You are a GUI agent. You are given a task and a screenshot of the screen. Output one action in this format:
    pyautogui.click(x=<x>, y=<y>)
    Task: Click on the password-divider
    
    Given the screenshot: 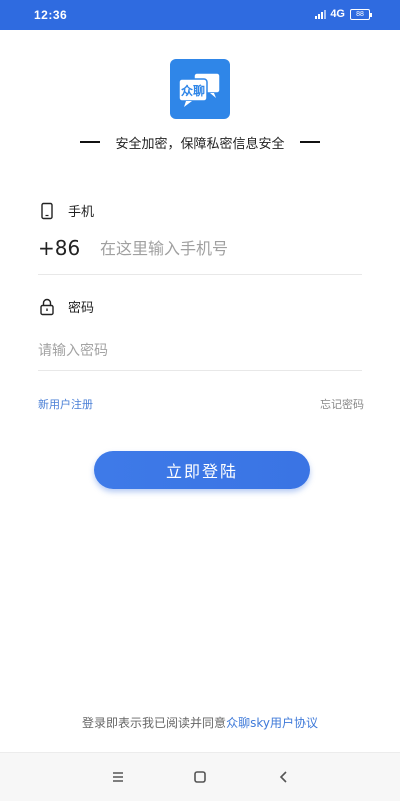 What is the action you would take?
    pyautogui.click(x=200, y=370)
    